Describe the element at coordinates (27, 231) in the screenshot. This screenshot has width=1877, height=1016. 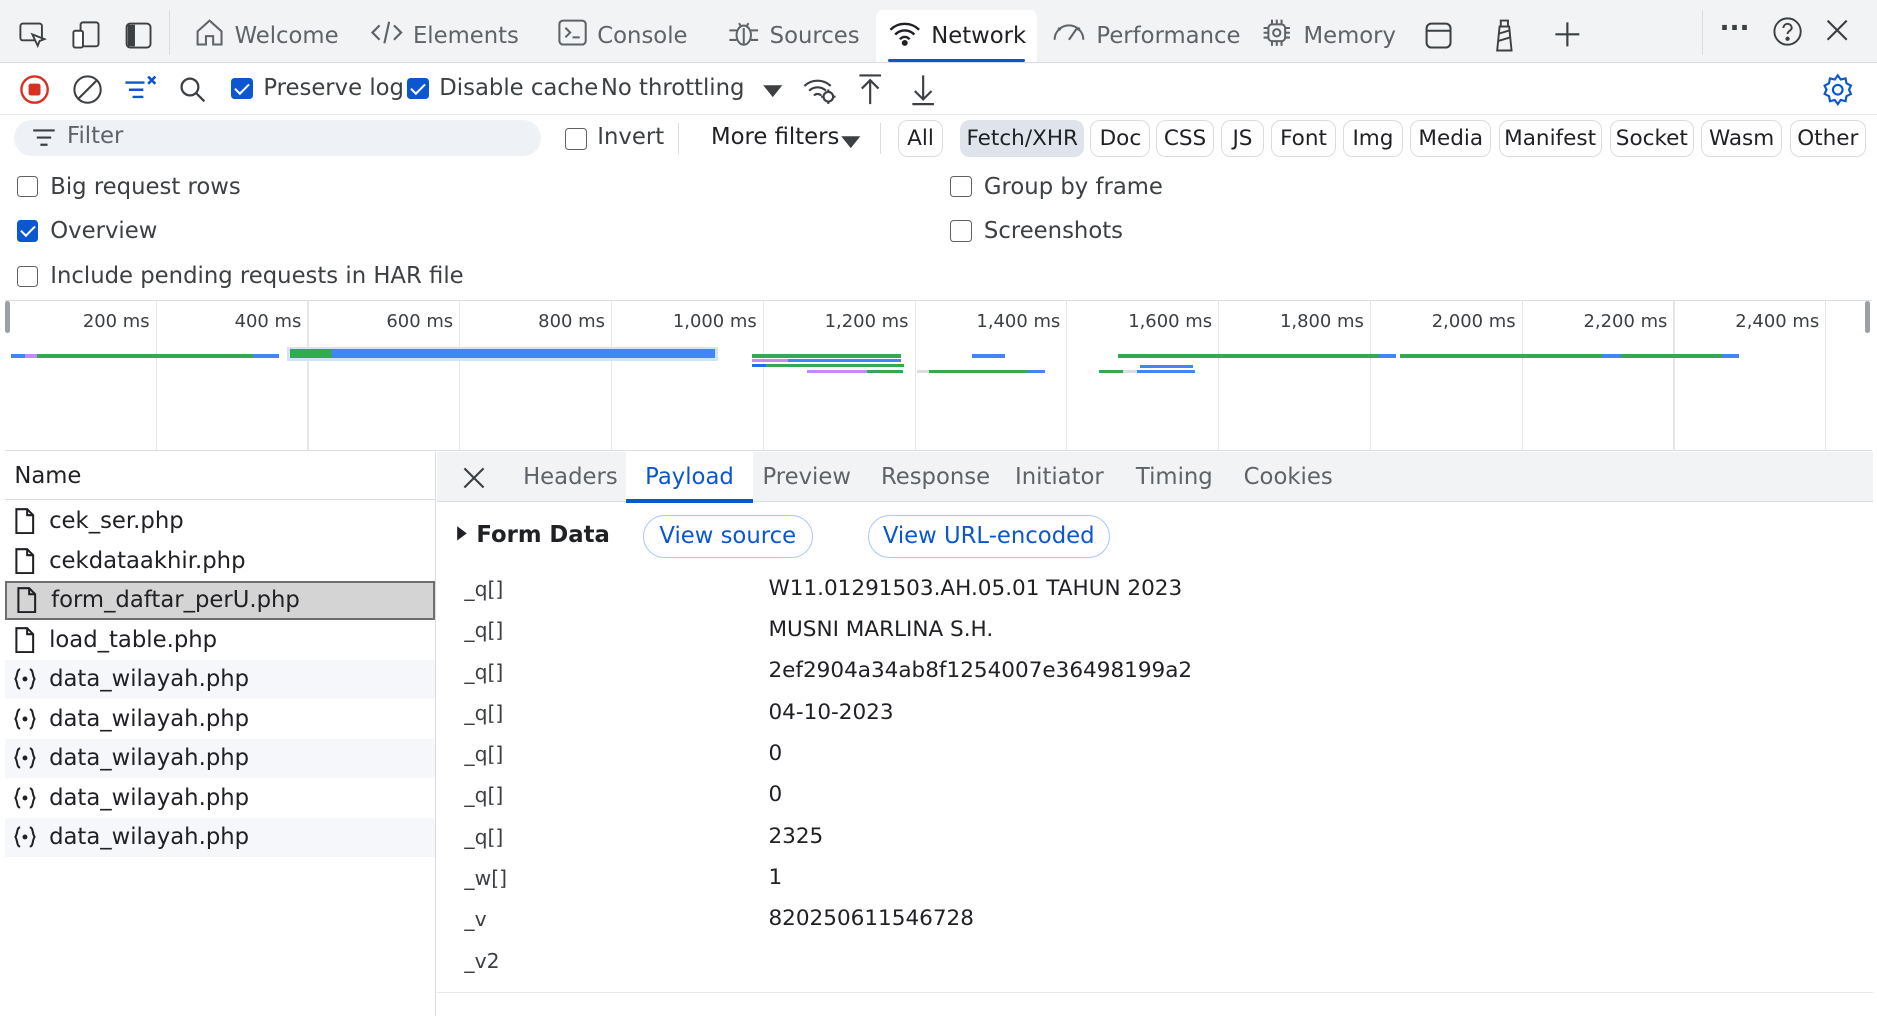
I see `overview-checkbox` at that location.